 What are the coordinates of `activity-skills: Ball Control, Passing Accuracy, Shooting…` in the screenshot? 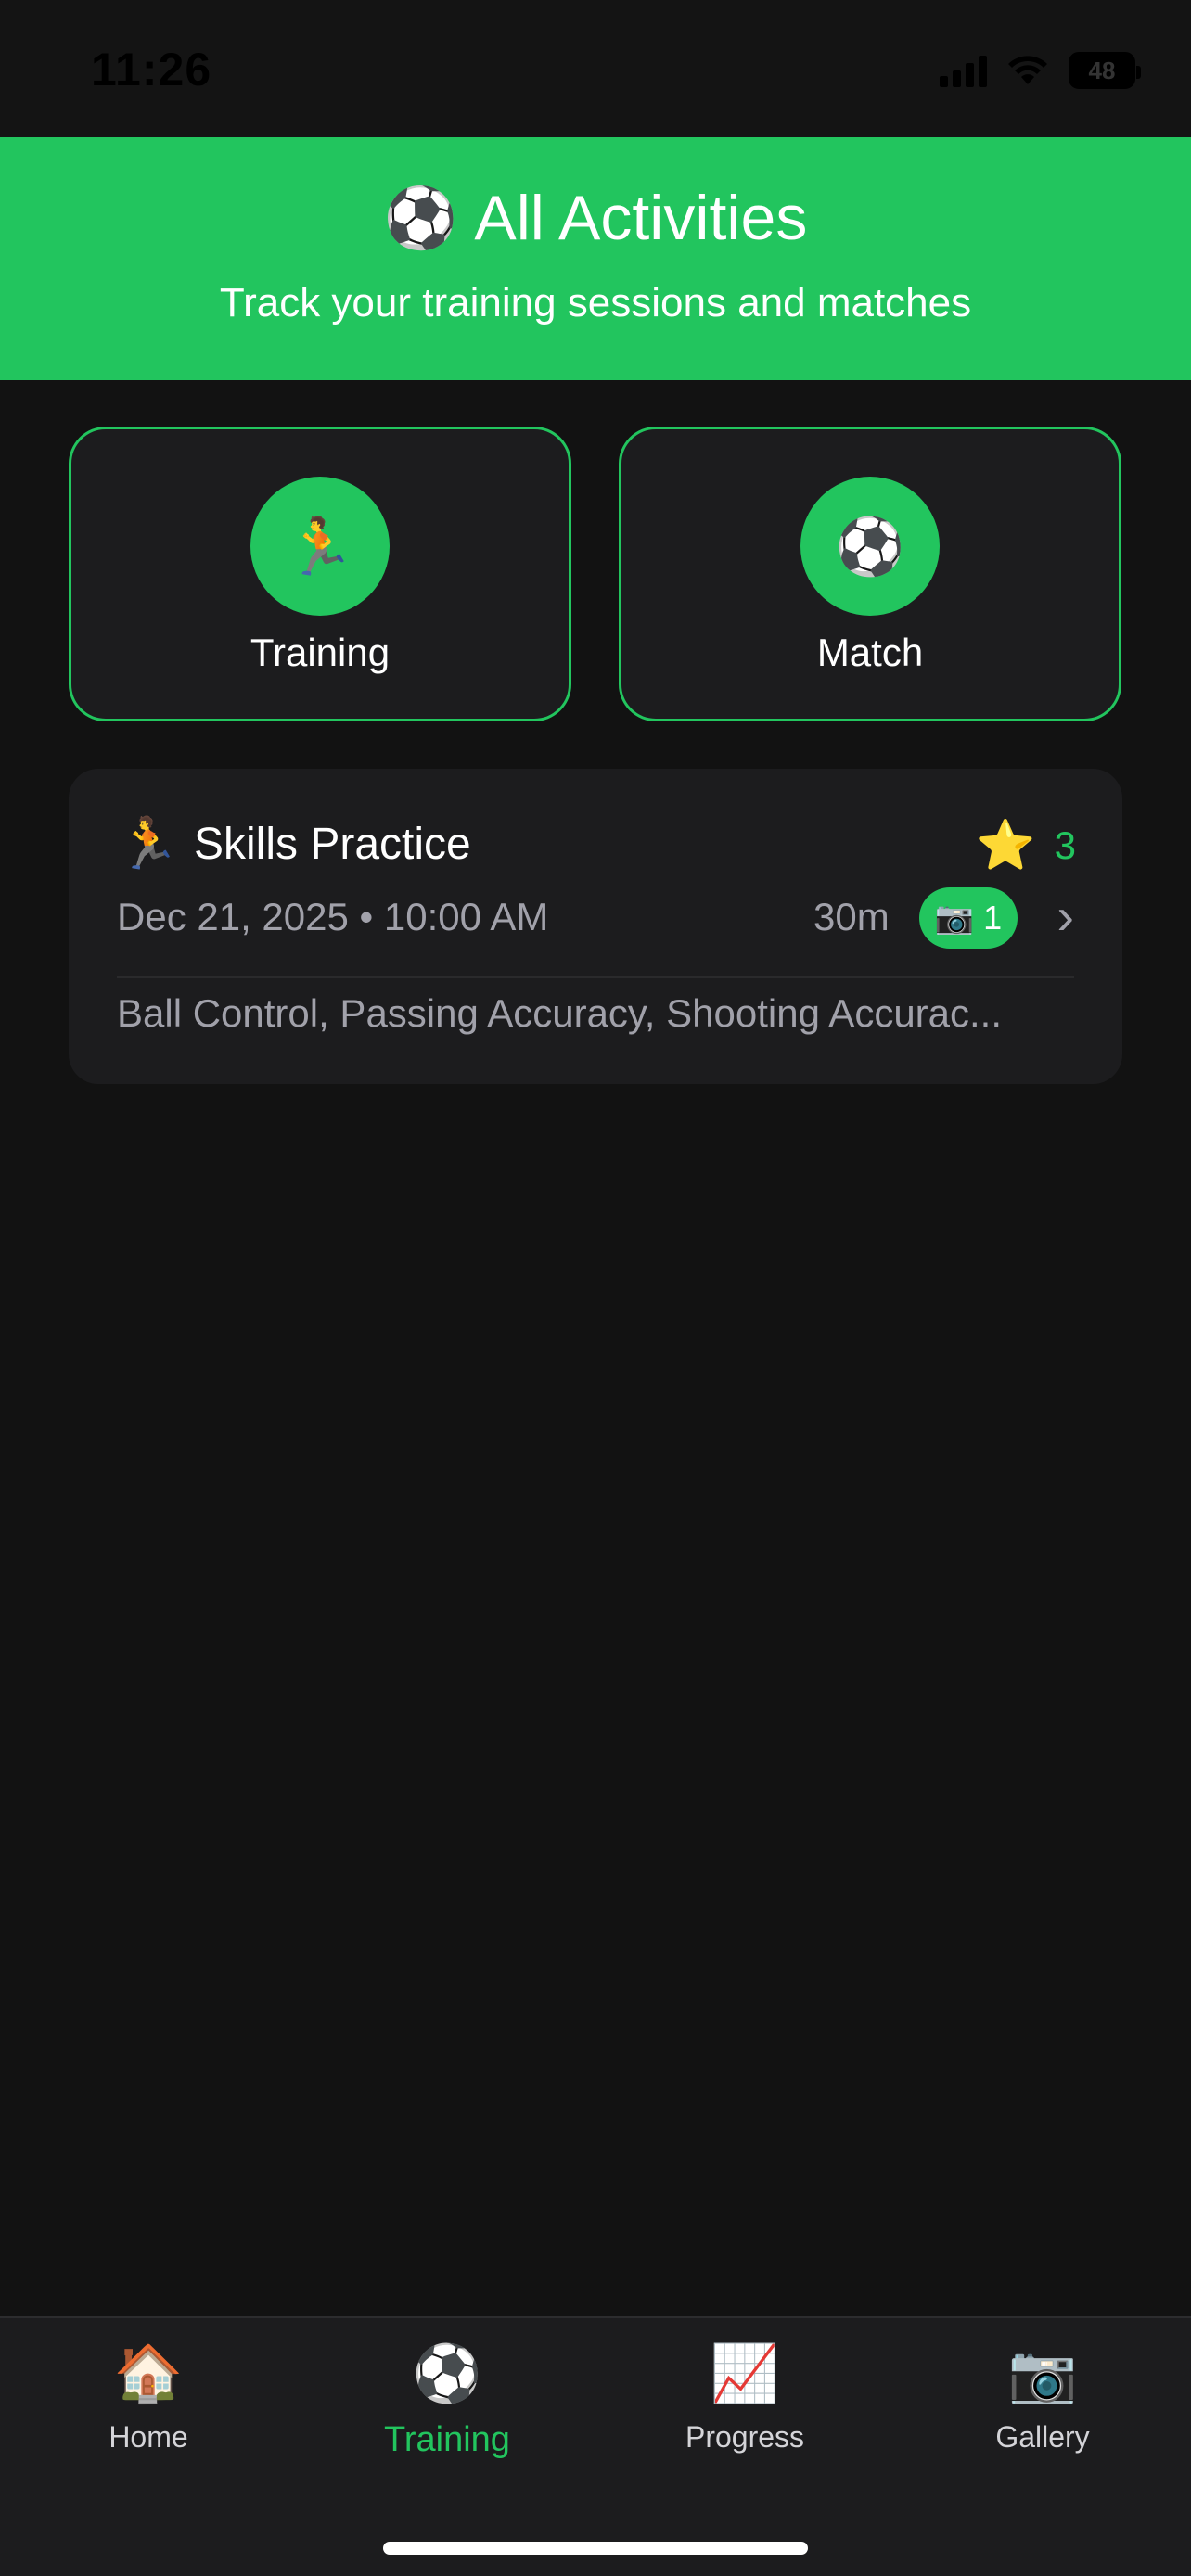 It's located at (560, 1013).